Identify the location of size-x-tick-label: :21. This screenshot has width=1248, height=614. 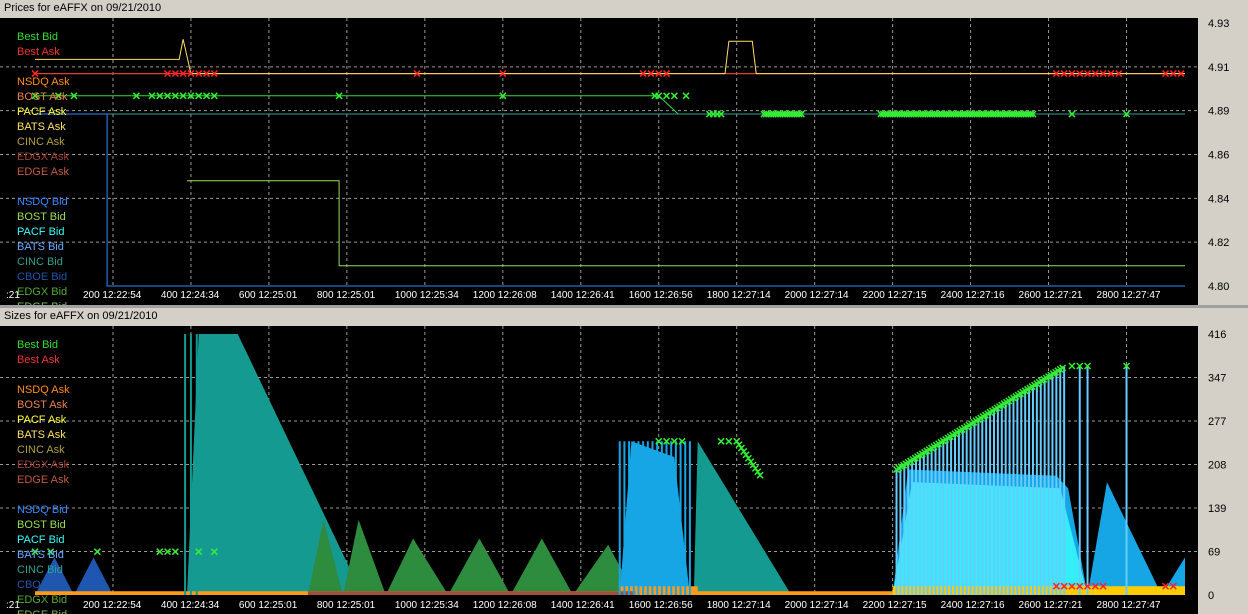
(13, 605).